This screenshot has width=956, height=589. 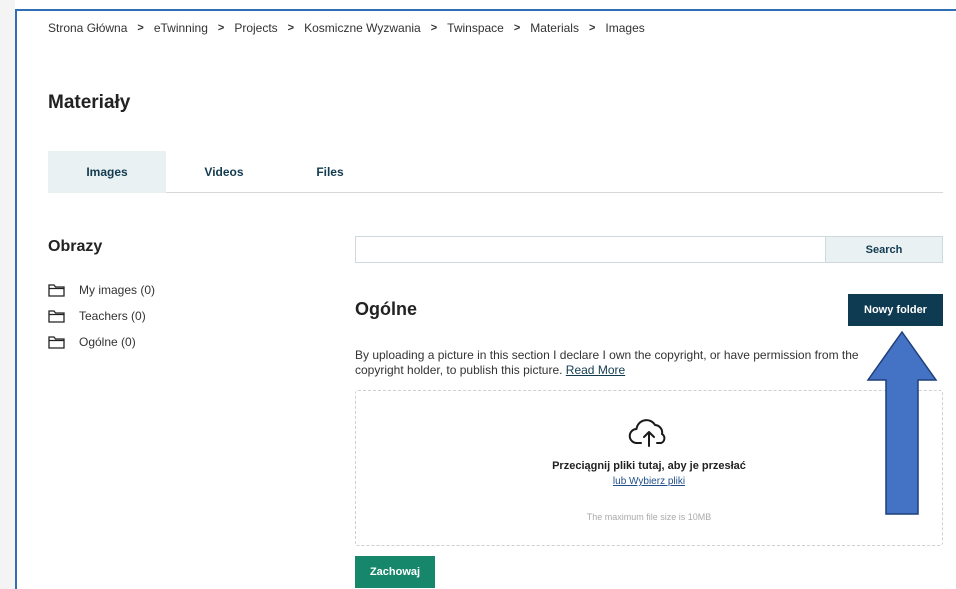 What do you see at coordinates (7, 294) in the screenshot?
I see `left-edge` at bounding box center [7, 294].